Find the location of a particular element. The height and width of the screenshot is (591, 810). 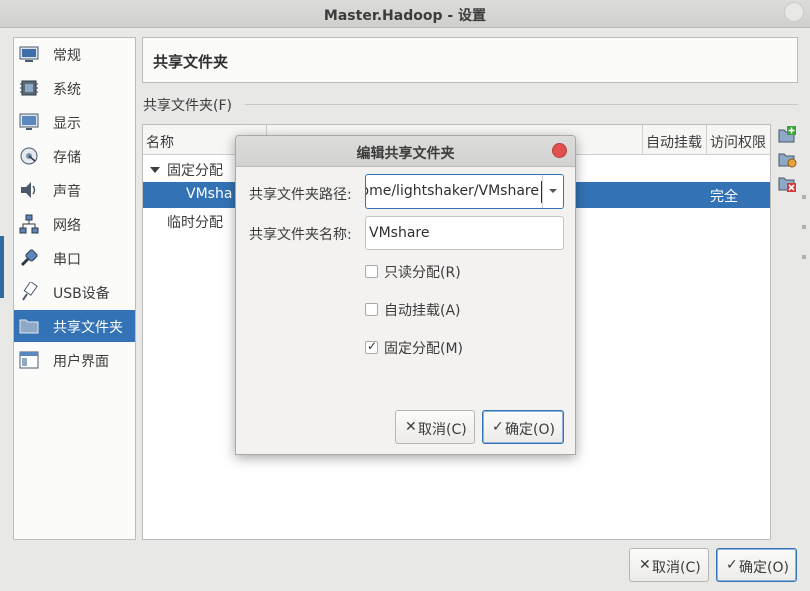

display-icon is located at coordinates (29, 121).